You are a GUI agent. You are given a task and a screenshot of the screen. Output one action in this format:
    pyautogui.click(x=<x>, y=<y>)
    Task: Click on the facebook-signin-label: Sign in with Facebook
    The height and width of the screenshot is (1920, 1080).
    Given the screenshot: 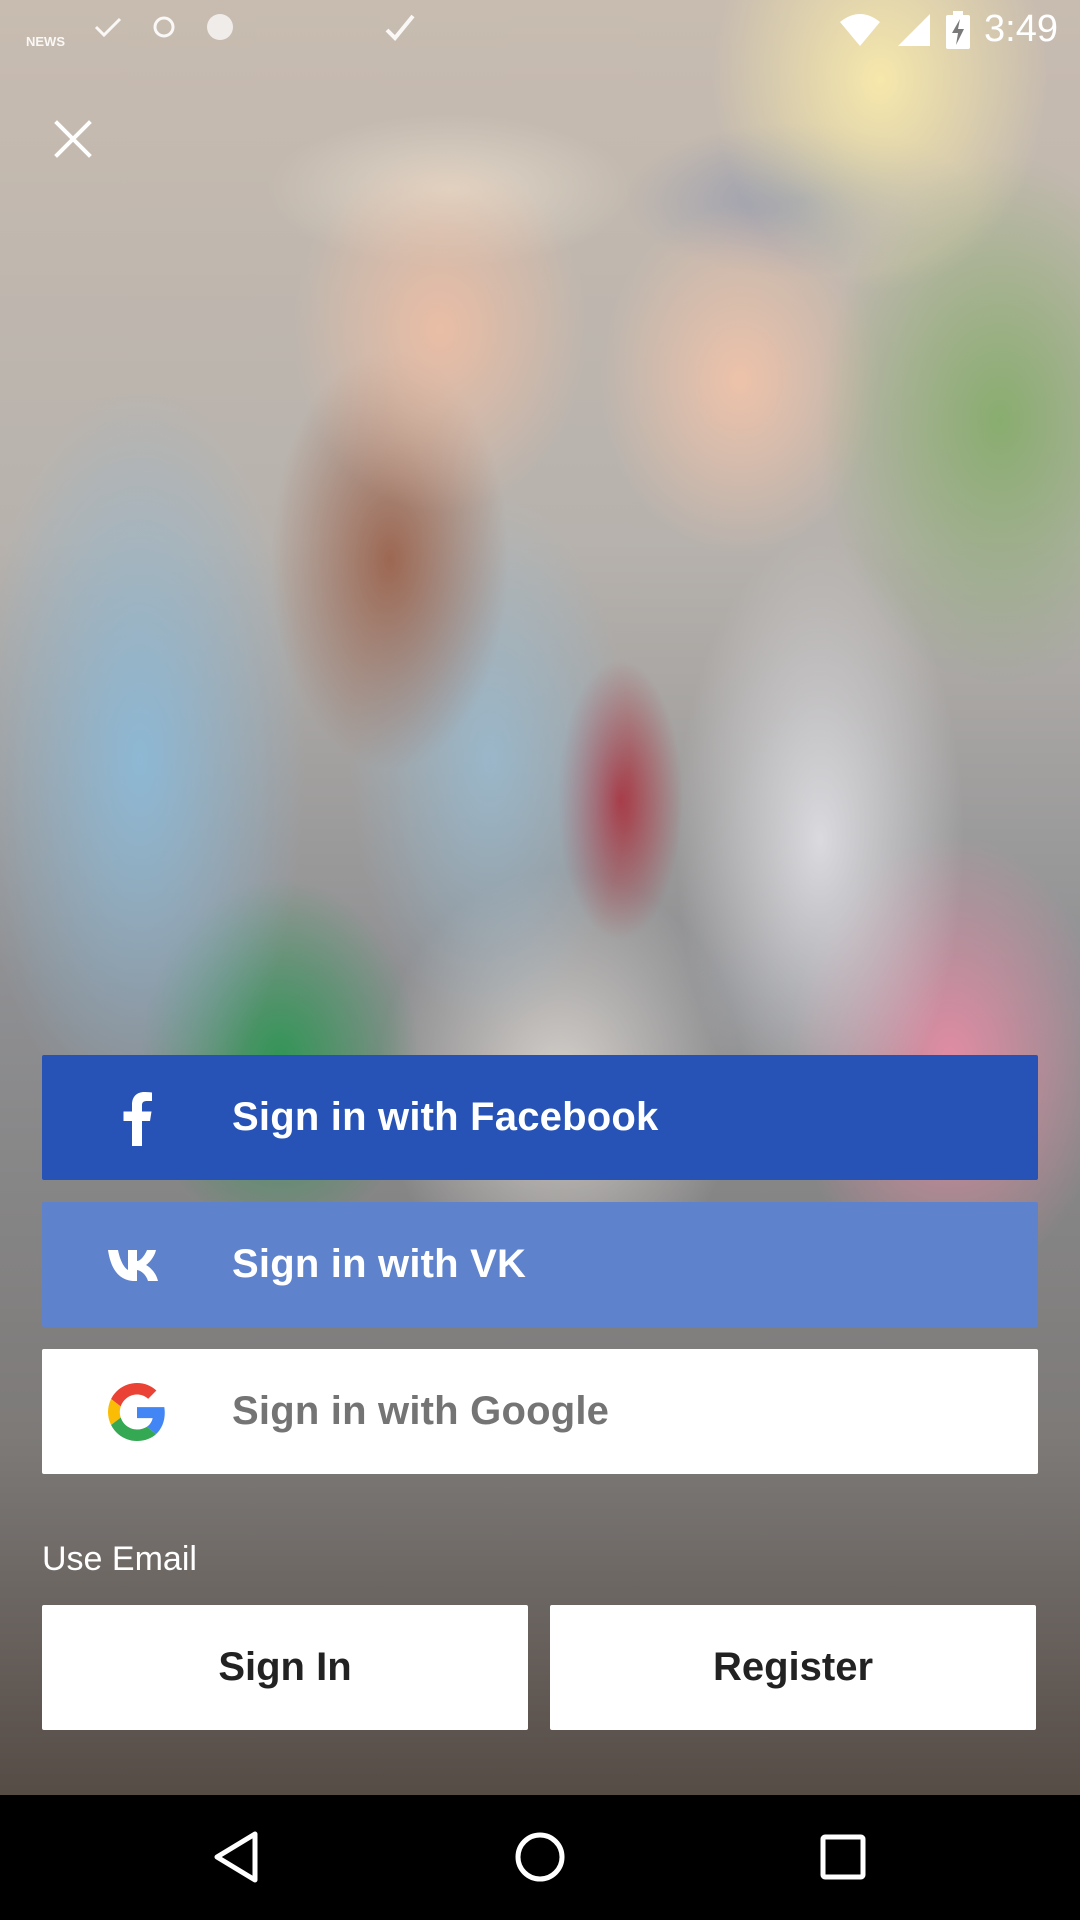 What is the action you would take?
    pyautogui.click(x=445, y=1117)
    